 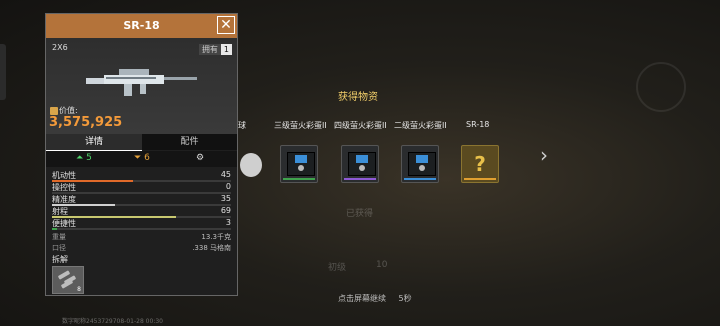 What do you see at coordinates (112, 321) in the screenshot?
I see `watermark: 数字昵称2453729708-01-28 00:30` at bounding box center [112, 321].